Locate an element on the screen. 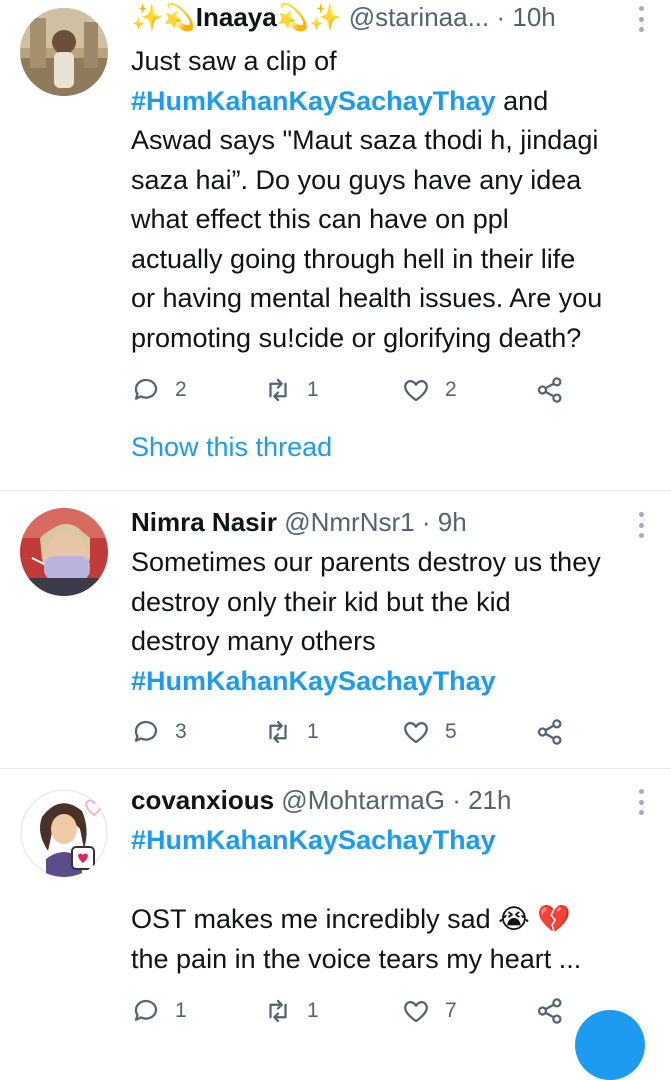 Image resolution: width=671 pixels, height=1080 pixels. name-emoji-prefix: ✨💫 is located at coordinates (163, 17).